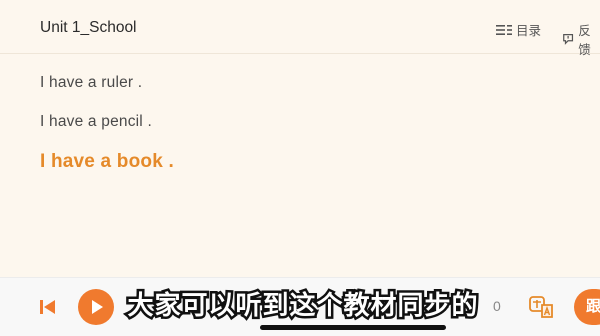 Image resolution: width=600 pixels, height=336 pixels. Describe the element at coordinates (587, 307) in the screenshot. I see `follow-read-button: 跟` at that location.